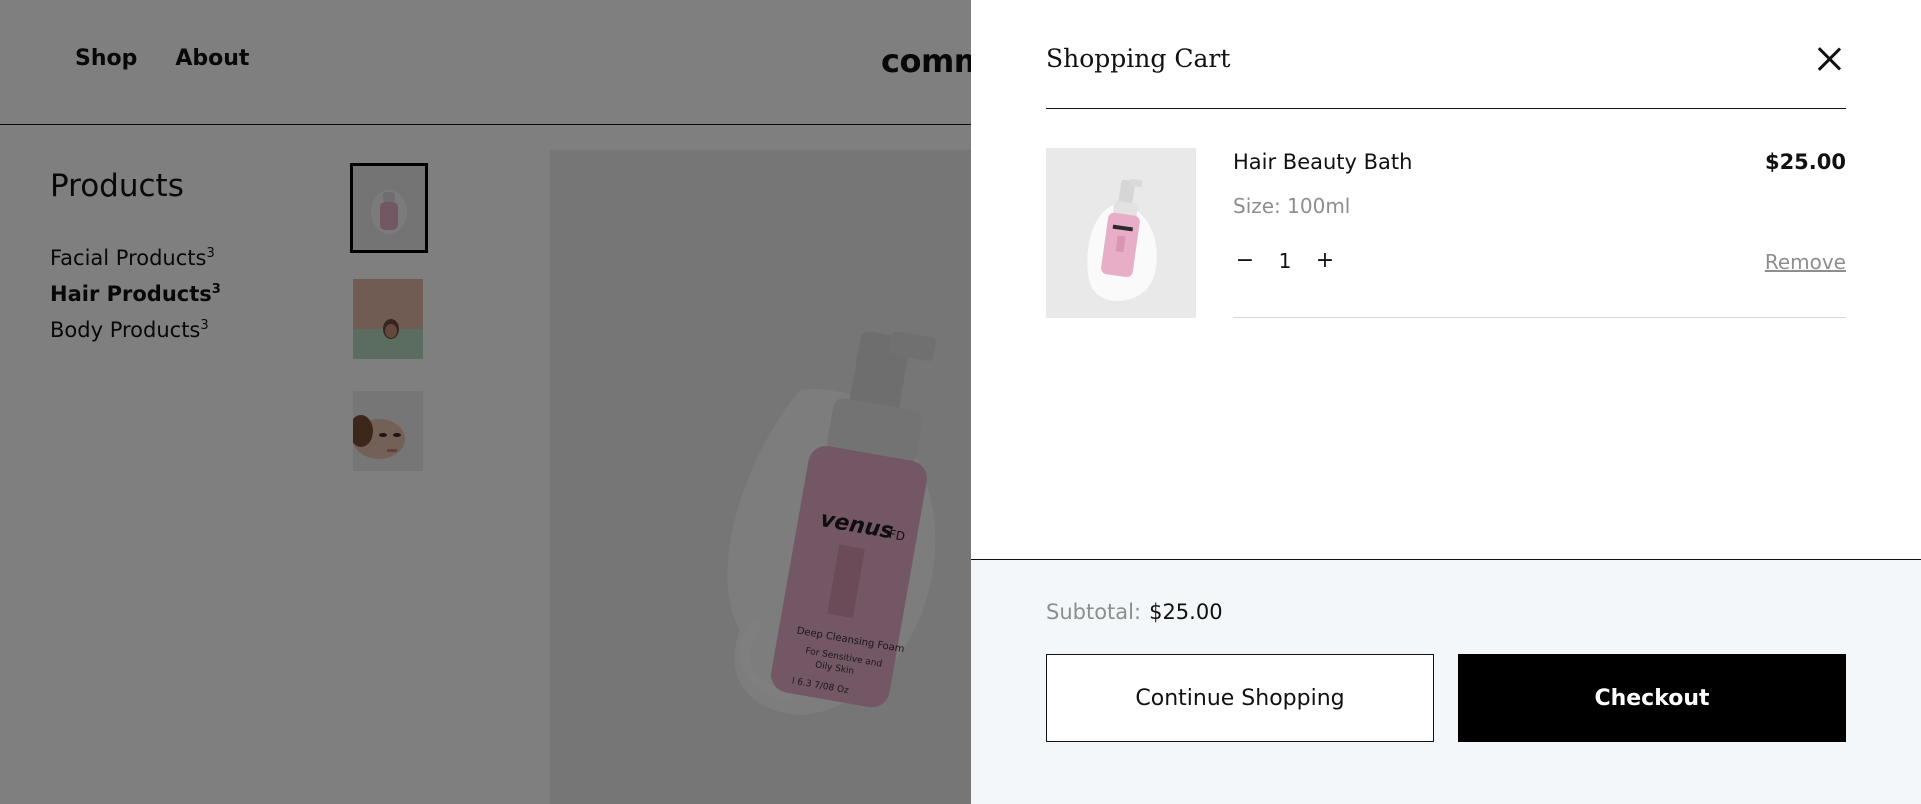  What do you see at coordinates (1322, 162) in the screenshot?
I see `cart-item-name: Hair Beauty Bath` at bounding box center [1322, 162].